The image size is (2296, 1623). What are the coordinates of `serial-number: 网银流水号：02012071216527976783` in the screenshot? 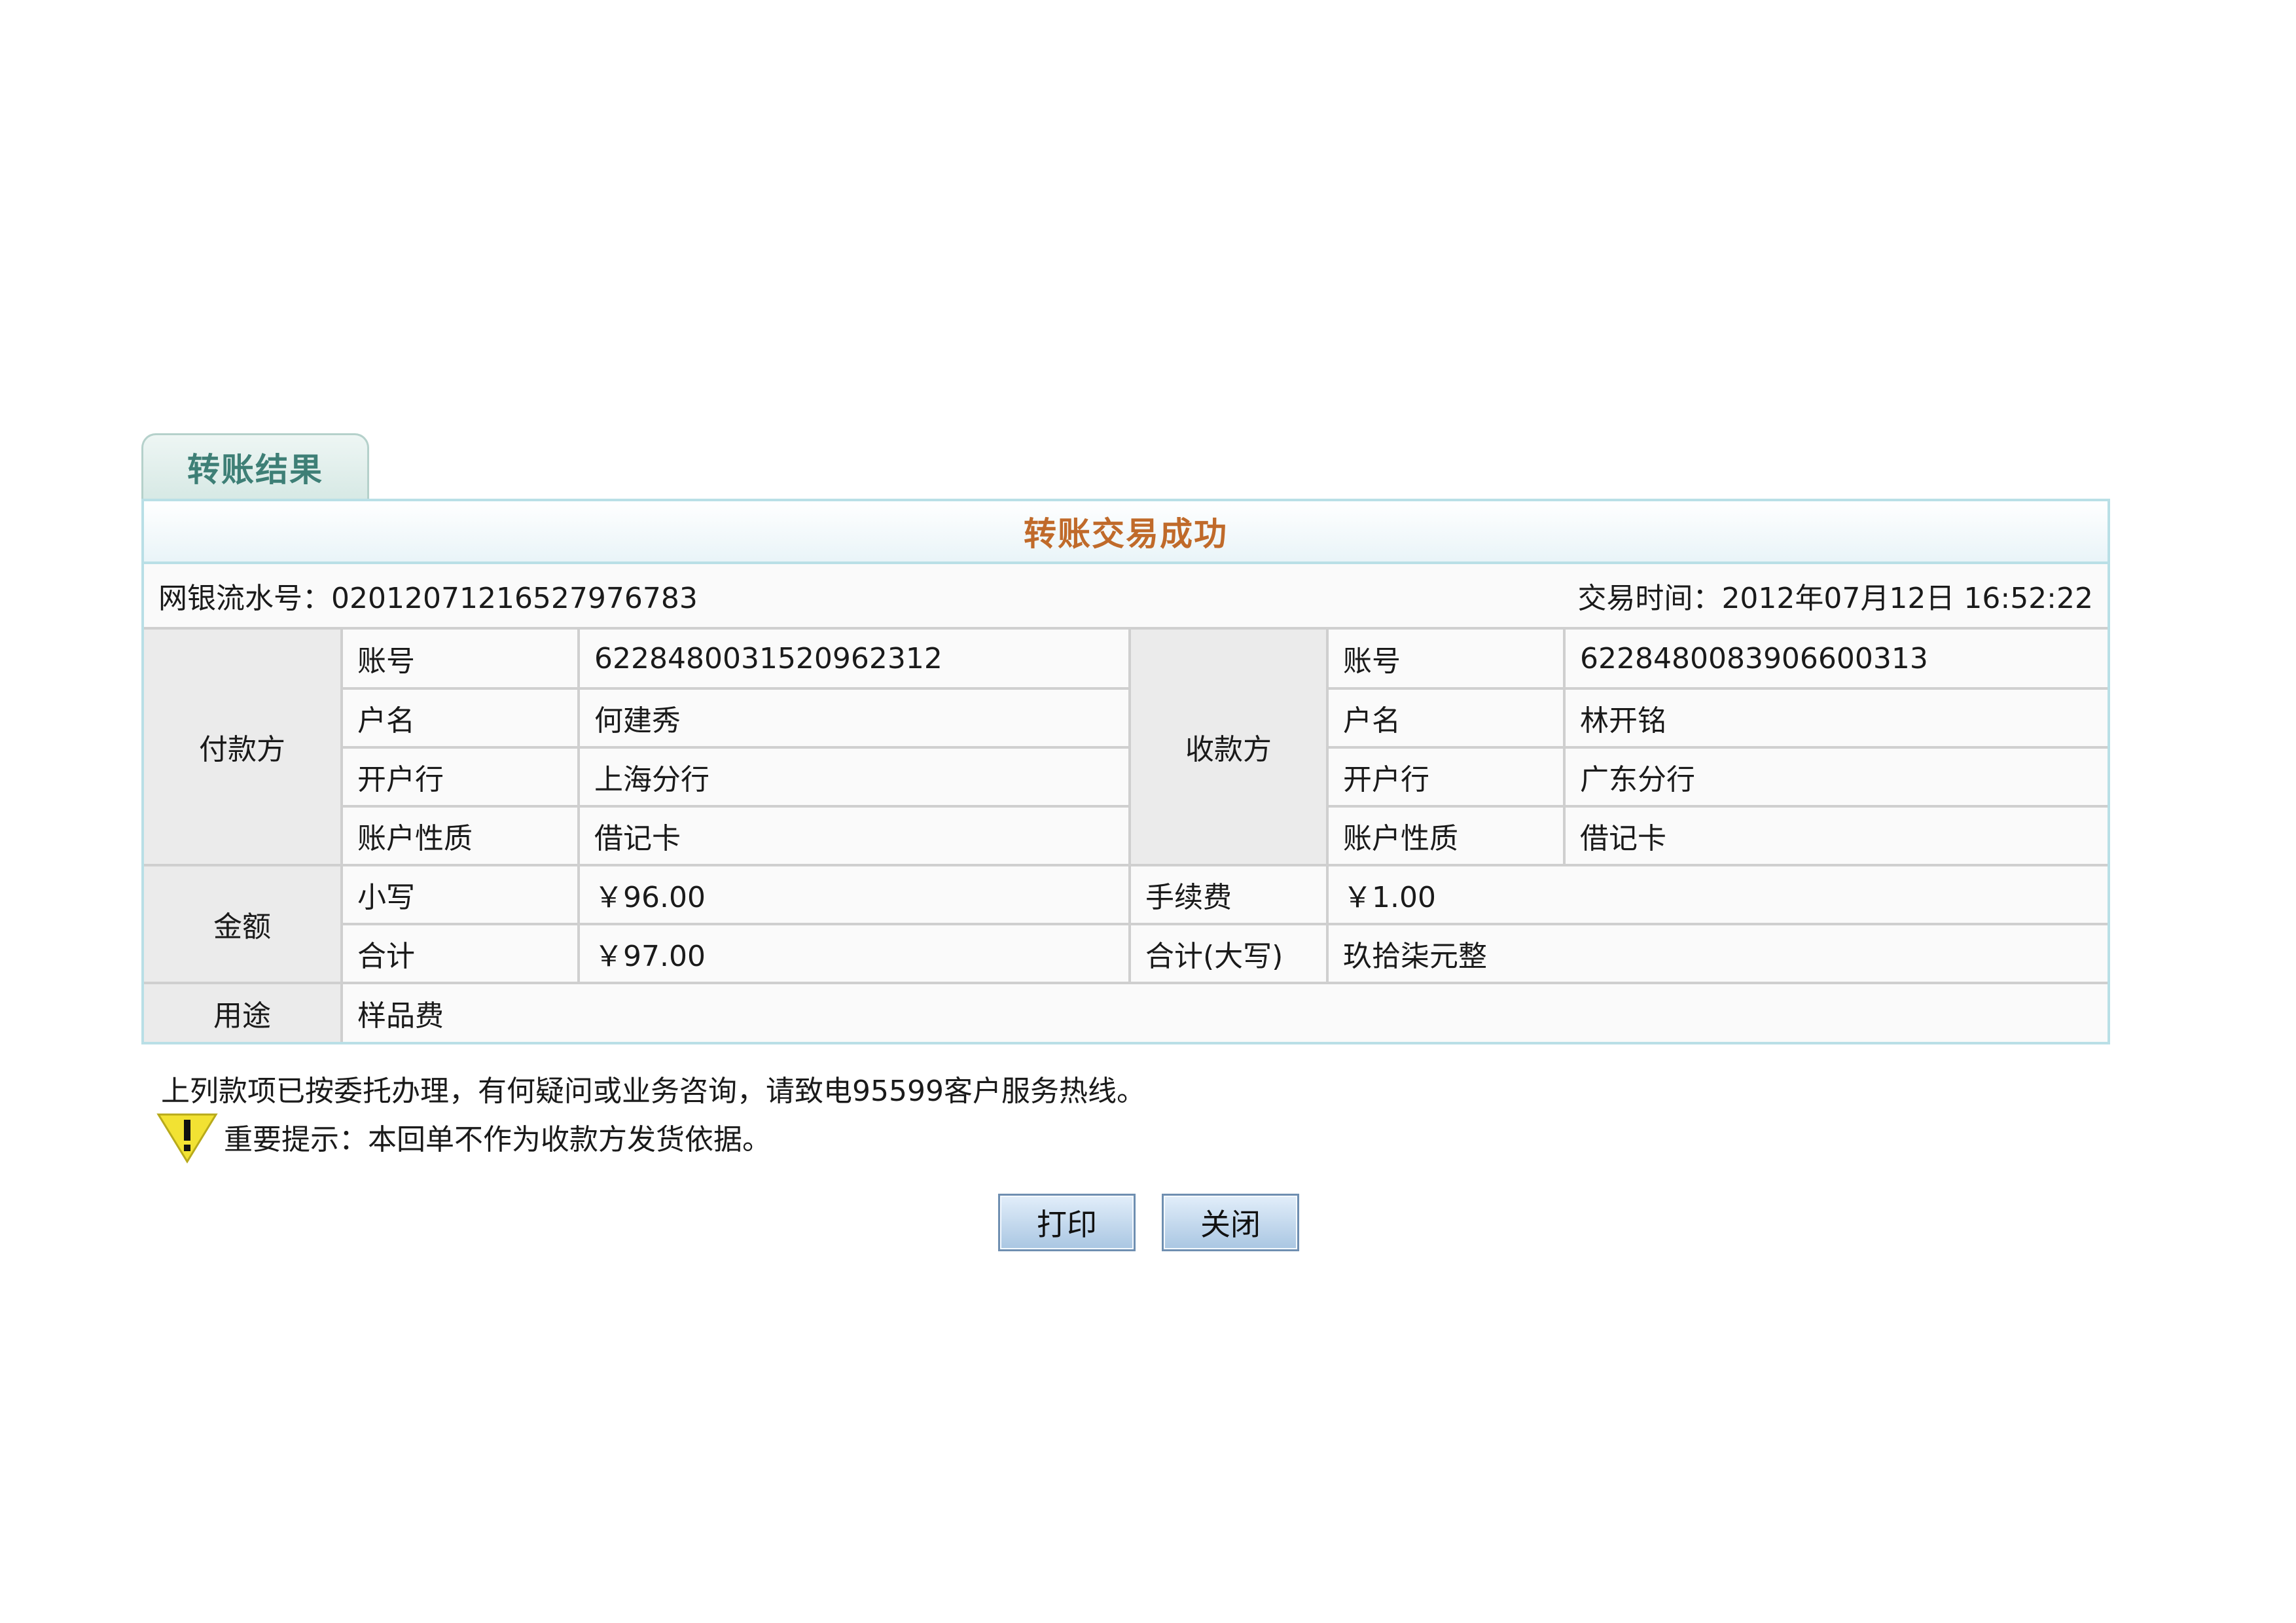 It's located at (428, 595).